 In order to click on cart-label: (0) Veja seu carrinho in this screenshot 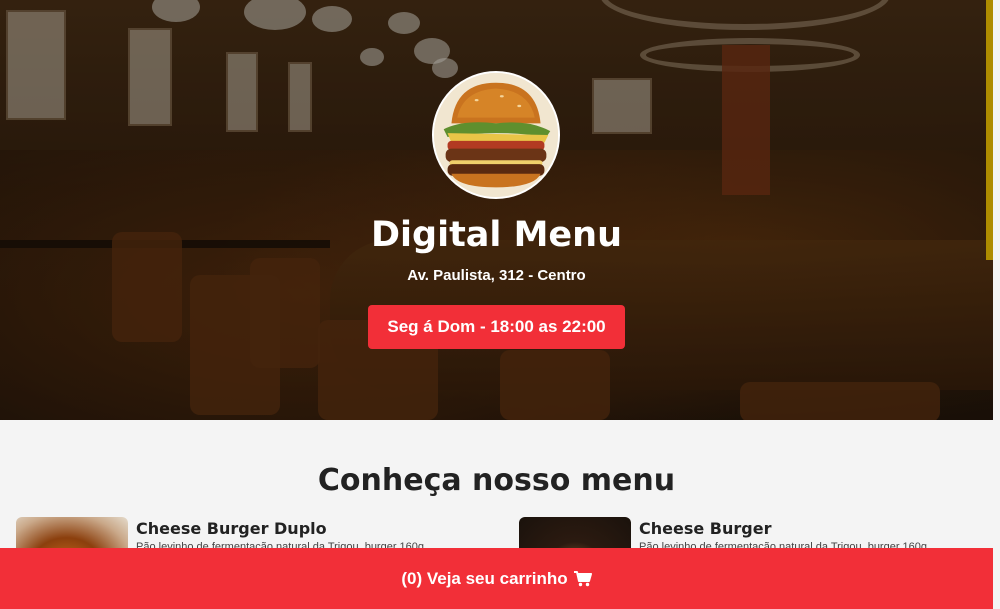, I will do `click(484, 578)`.